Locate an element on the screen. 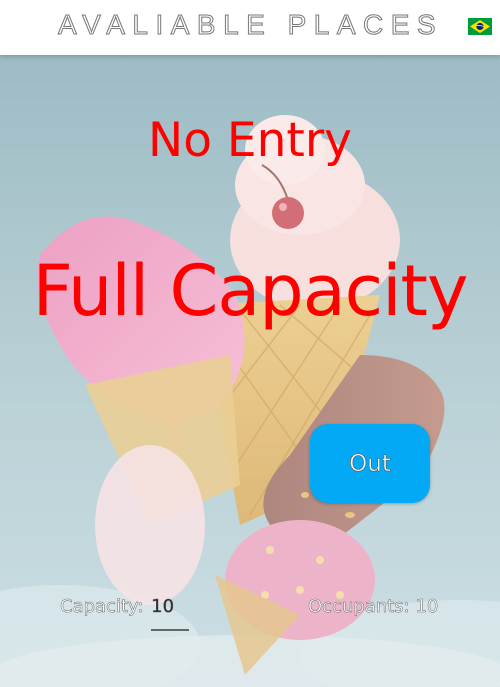 The width and height of the screenshot is (500, 687). capacity-label: Capacity: is located at coordinates (102, 607).